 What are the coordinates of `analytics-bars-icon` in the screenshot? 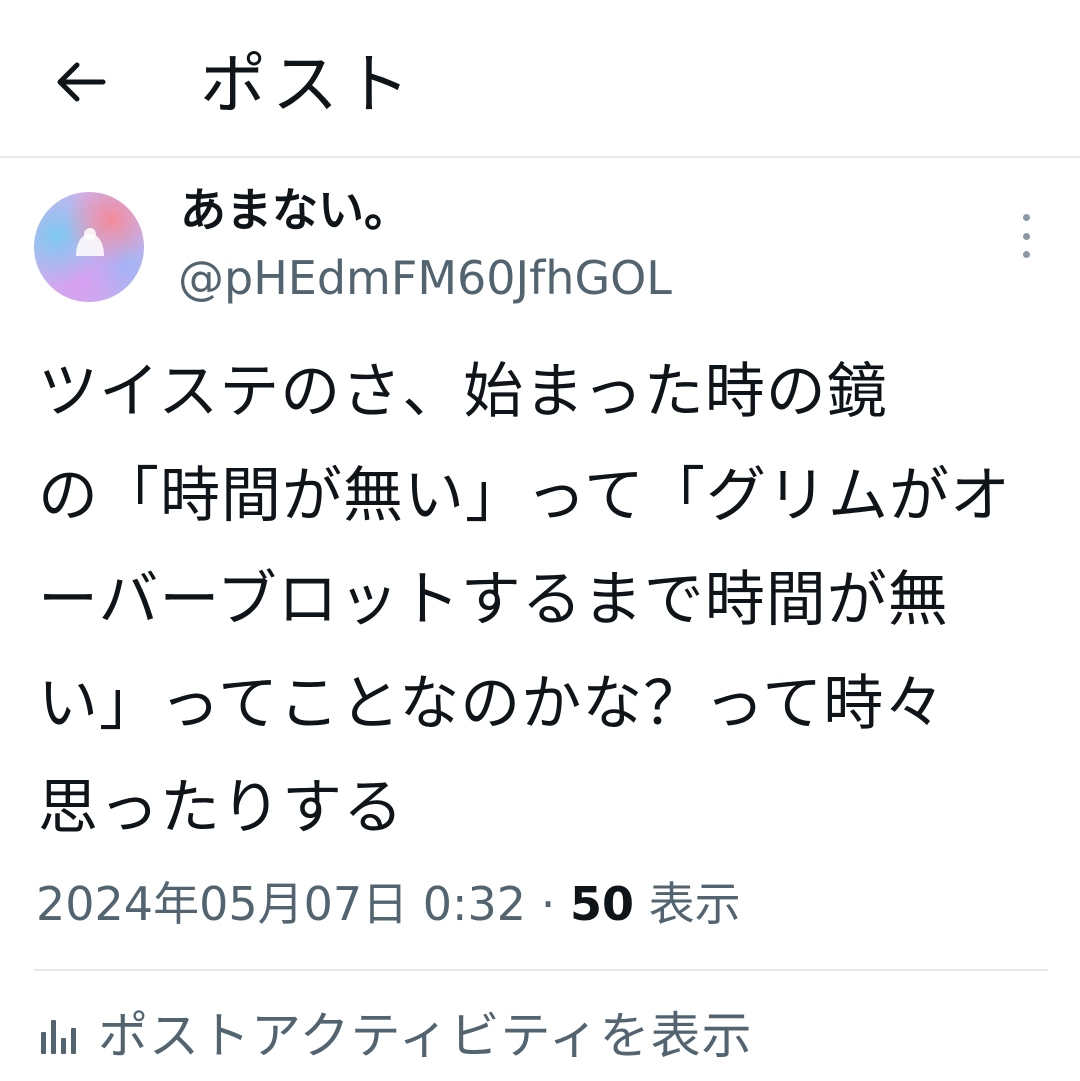 It's located at (58, 1037).